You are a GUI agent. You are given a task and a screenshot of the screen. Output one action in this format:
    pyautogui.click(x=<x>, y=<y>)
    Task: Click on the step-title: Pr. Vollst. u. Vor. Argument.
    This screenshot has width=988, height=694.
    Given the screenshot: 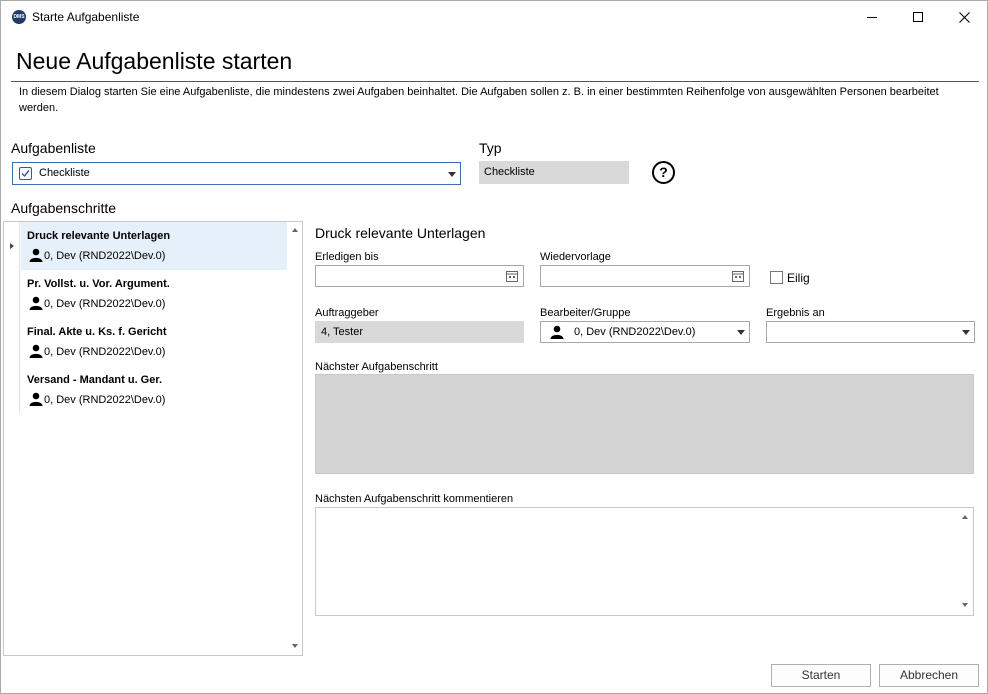 What is the action you would take?
    pyautogui.click(x=98, y=284)
    